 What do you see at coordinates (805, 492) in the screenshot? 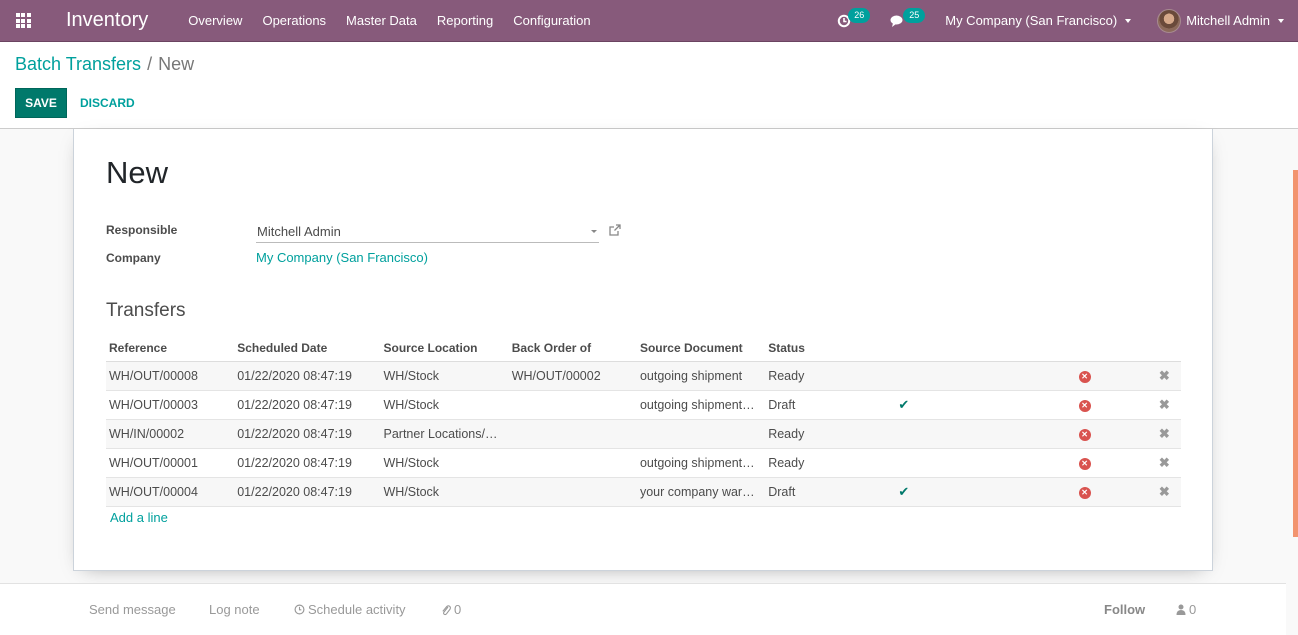
I see `cell-status: Draft` at bounding box center [805, 492].